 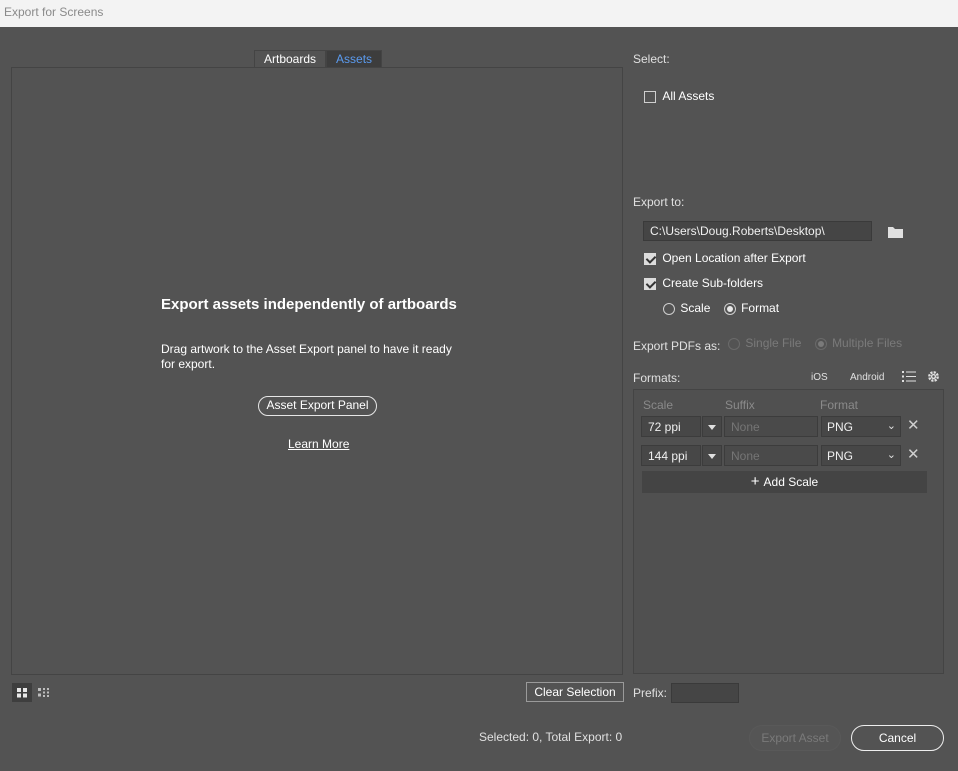 What do you see at coordinates (755, 481) in the screenshot?
I see `plus-icon: +` at bounding box center [755, 481].